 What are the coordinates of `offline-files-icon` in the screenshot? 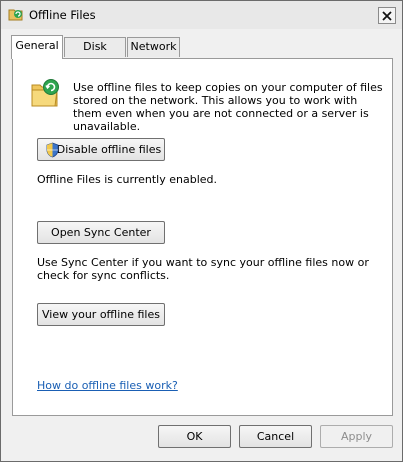 It's located at (16, 14).